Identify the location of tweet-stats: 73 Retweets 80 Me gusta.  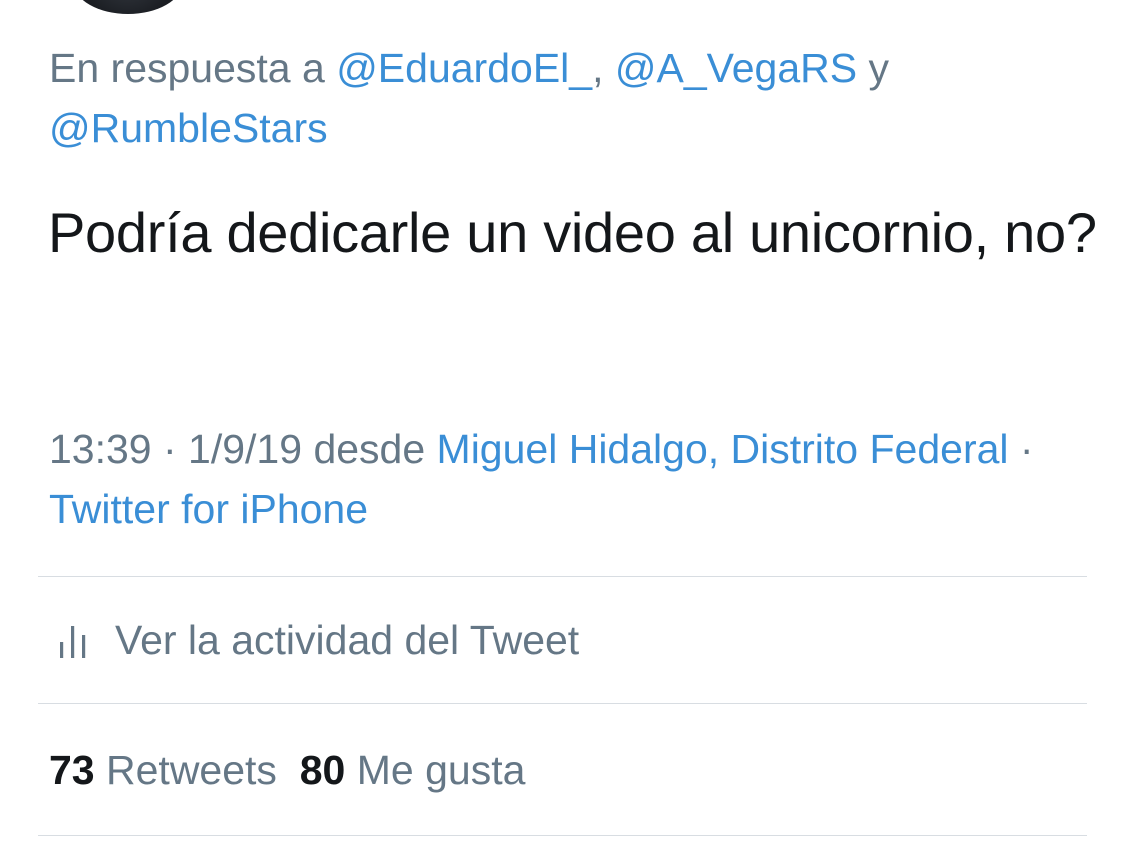
(287, 770).